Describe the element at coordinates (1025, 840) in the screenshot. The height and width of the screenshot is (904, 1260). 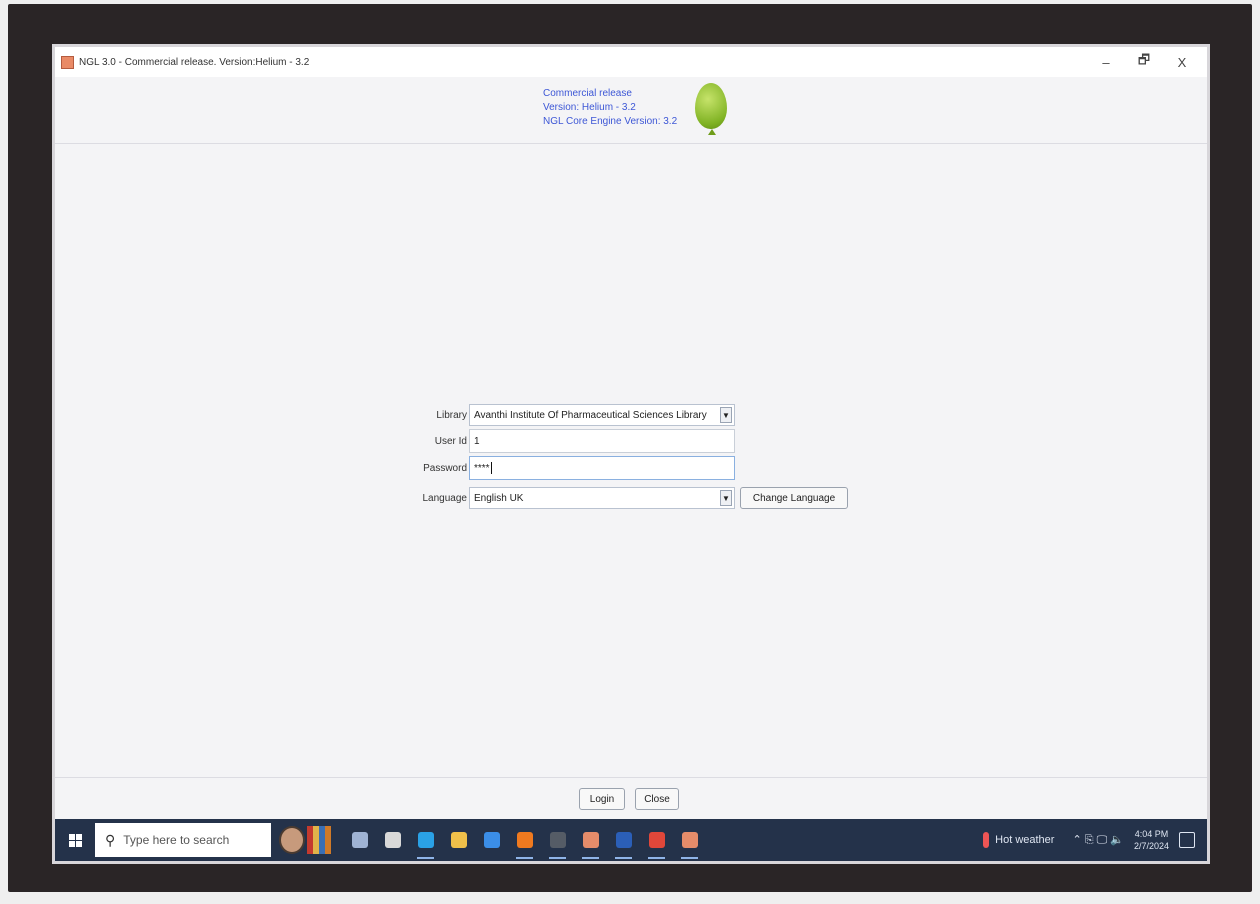
I see `weather-text: Hot weather` at that location.